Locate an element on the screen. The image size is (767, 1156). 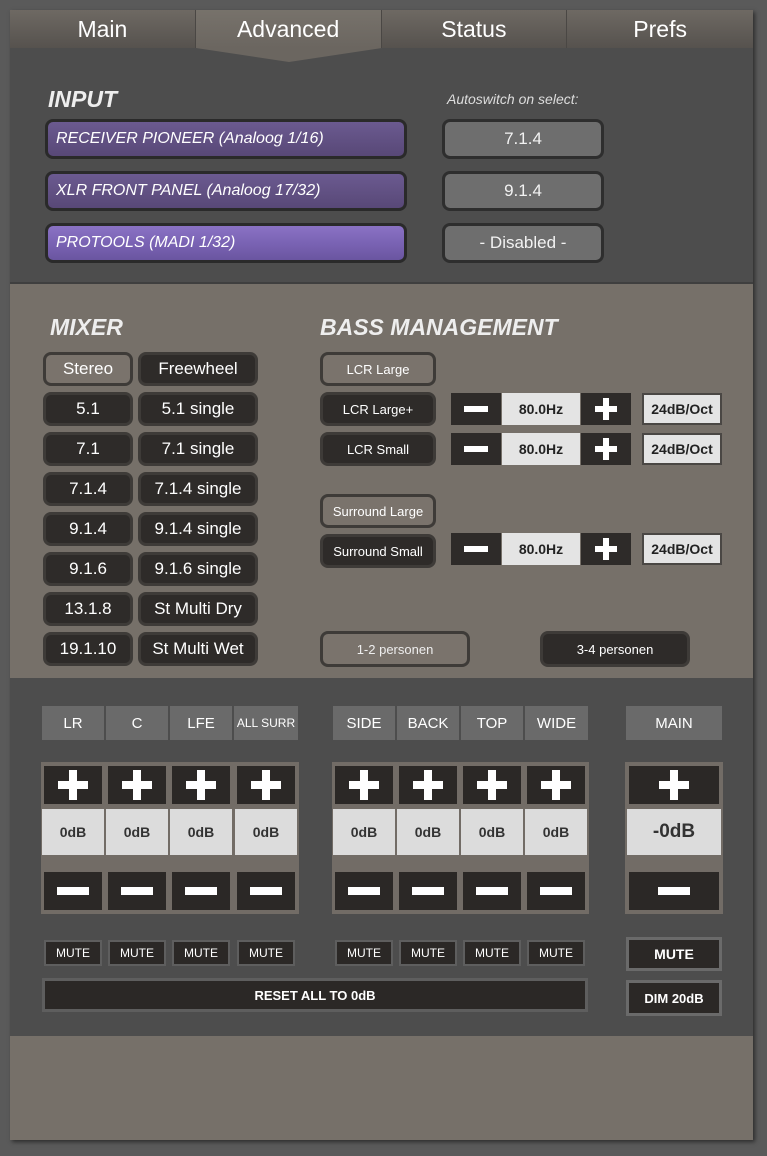
freq2-increase-button is located at coordinates (606, 449).